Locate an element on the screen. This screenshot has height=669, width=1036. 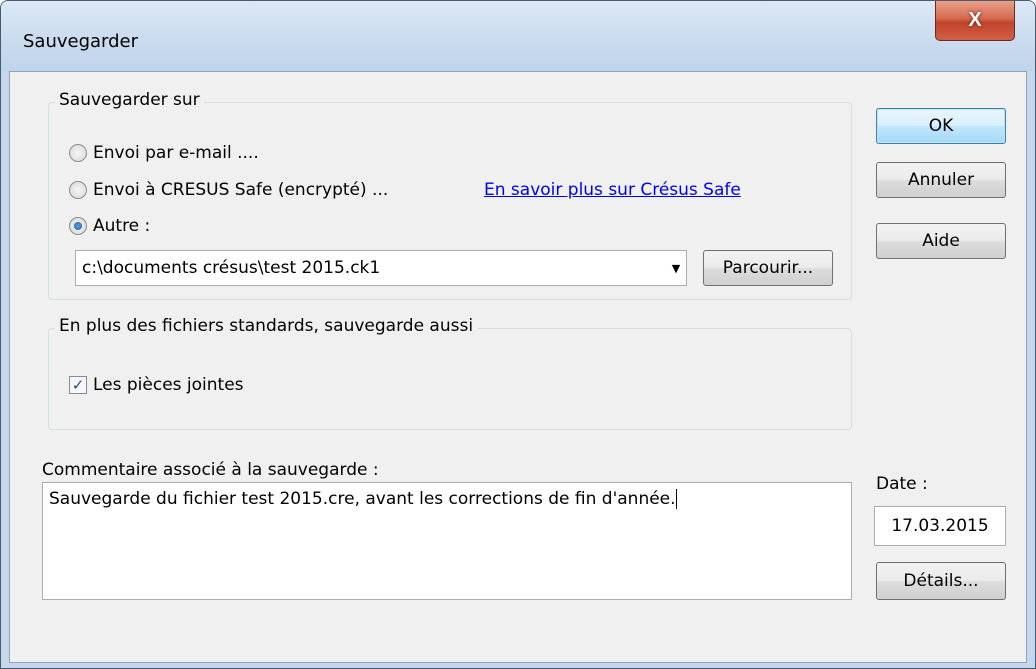
radio-other-label: Autre : is located at coordinates (122, 226).